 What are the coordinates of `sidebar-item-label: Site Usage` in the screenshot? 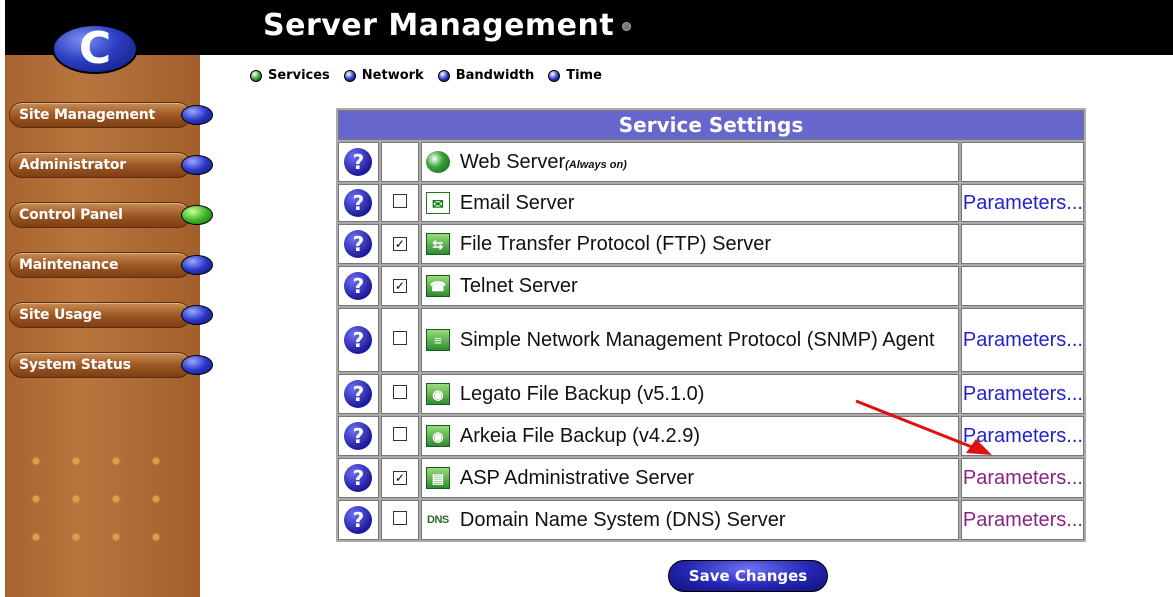 It's located at (60, 315).